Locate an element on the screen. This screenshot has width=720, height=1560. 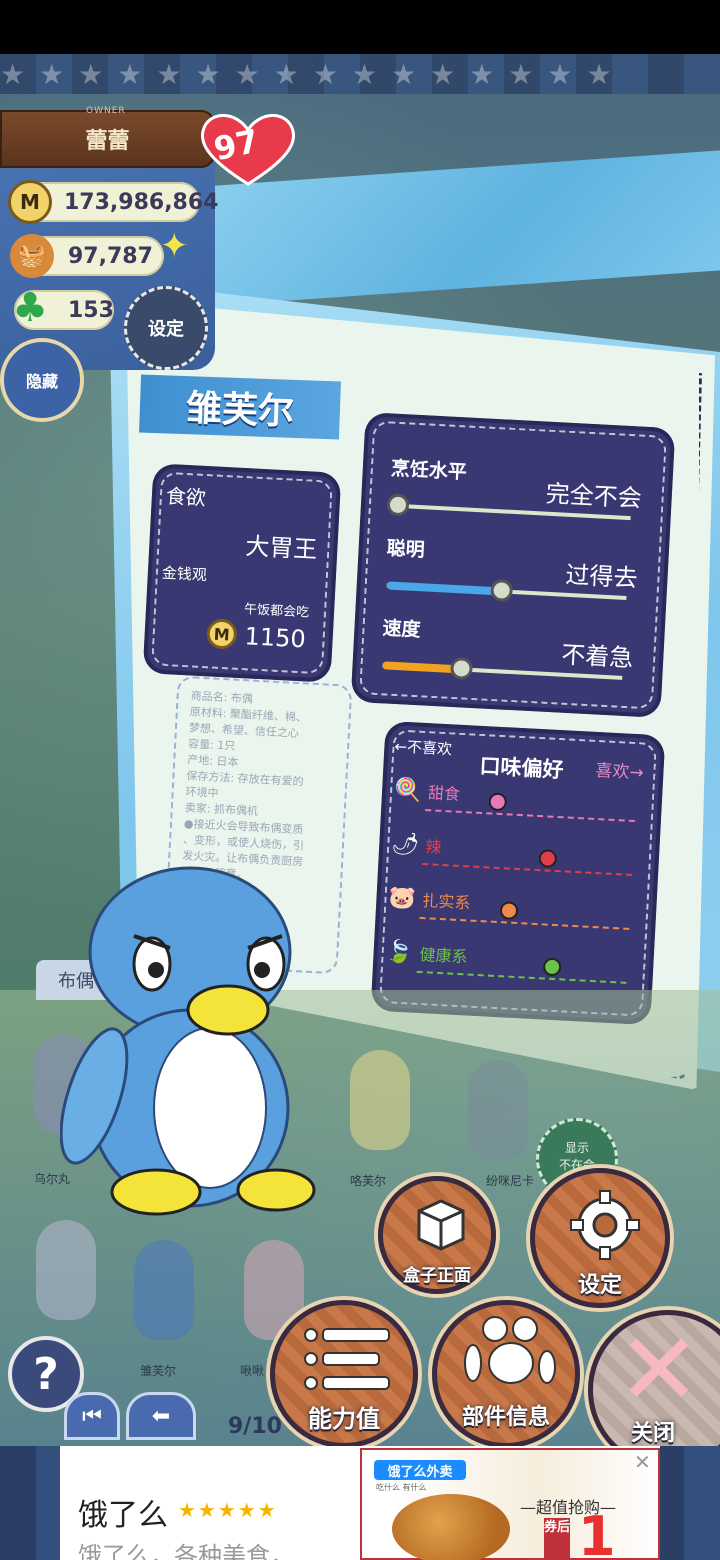
owner-caption: OWNER is located at coordinates (106, 111).